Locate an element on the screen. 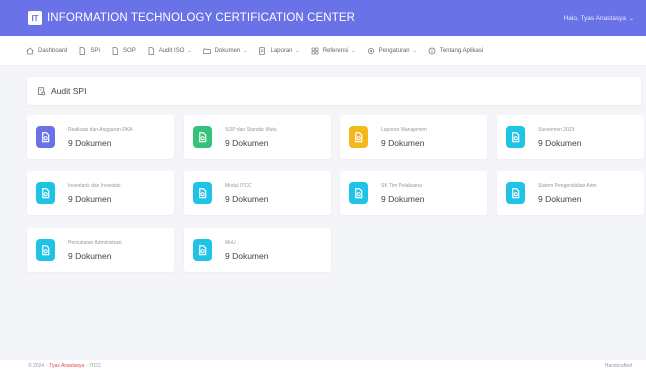 The width and height of the screenshot is (646, 372). nav-item-label: Referensi is located at coordinates (335, 50).